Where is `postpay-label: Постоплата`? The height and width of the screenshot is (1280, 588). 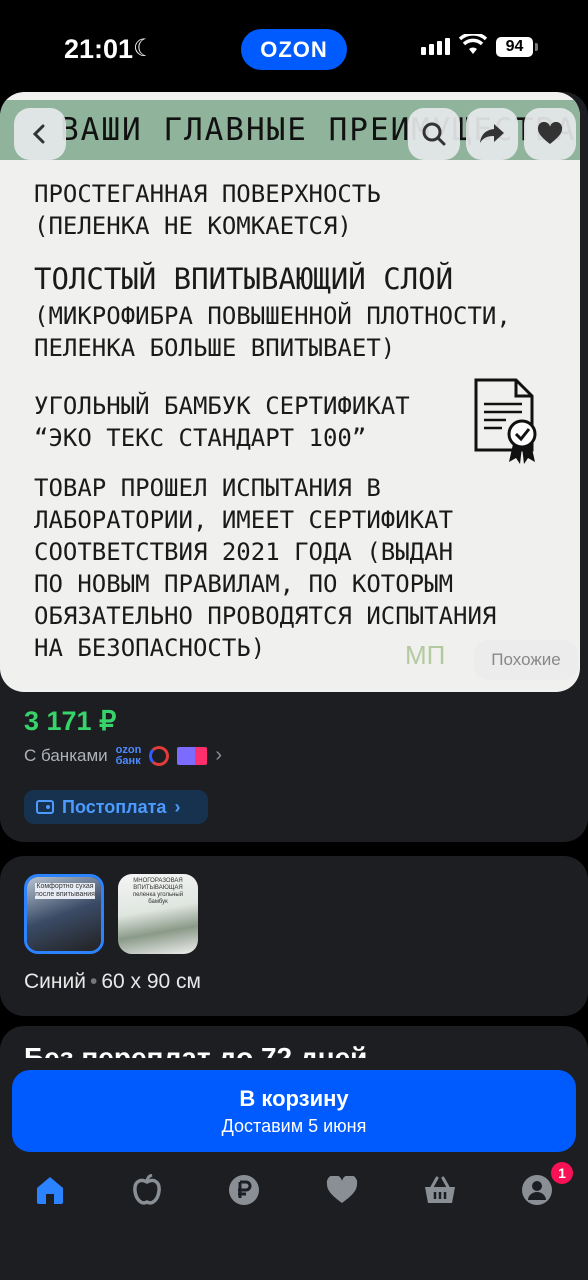
postpay-label: Постоплата is located at coordinates (114, 806).